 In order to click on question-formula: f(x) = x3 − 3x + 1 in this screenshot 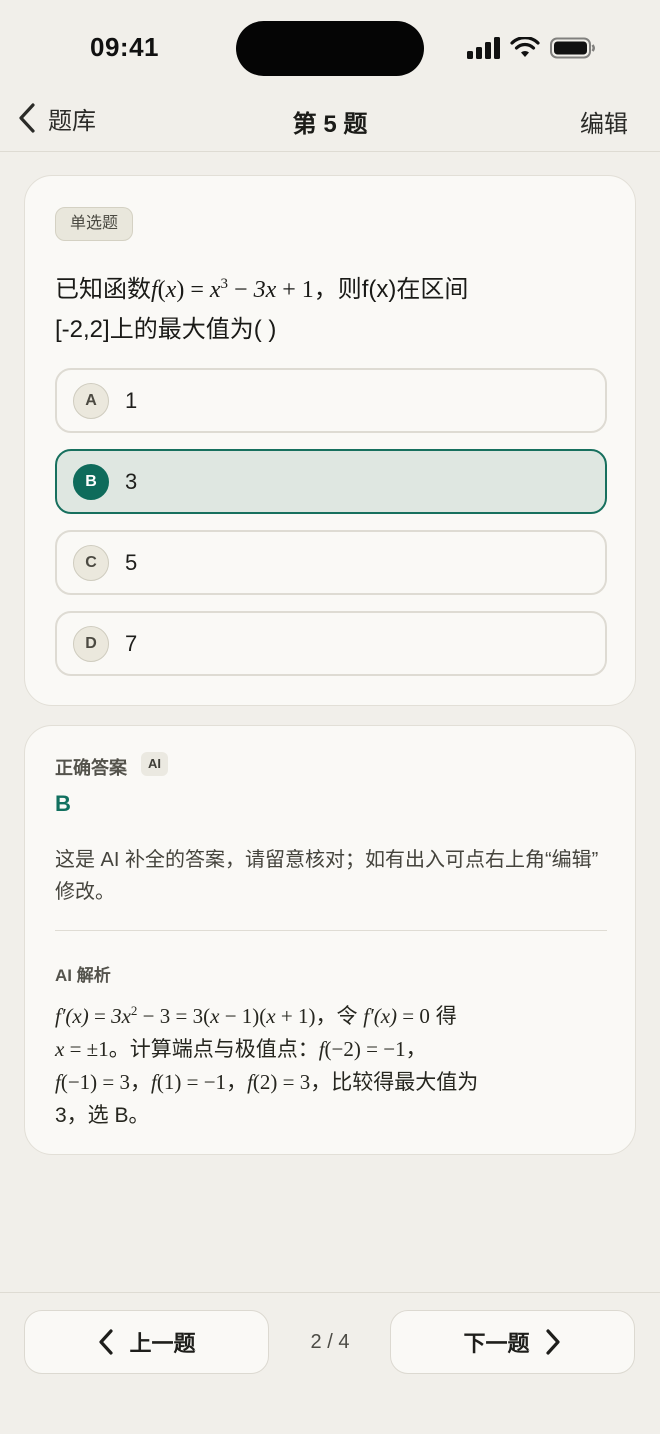, I will do `click(232, 289)`.